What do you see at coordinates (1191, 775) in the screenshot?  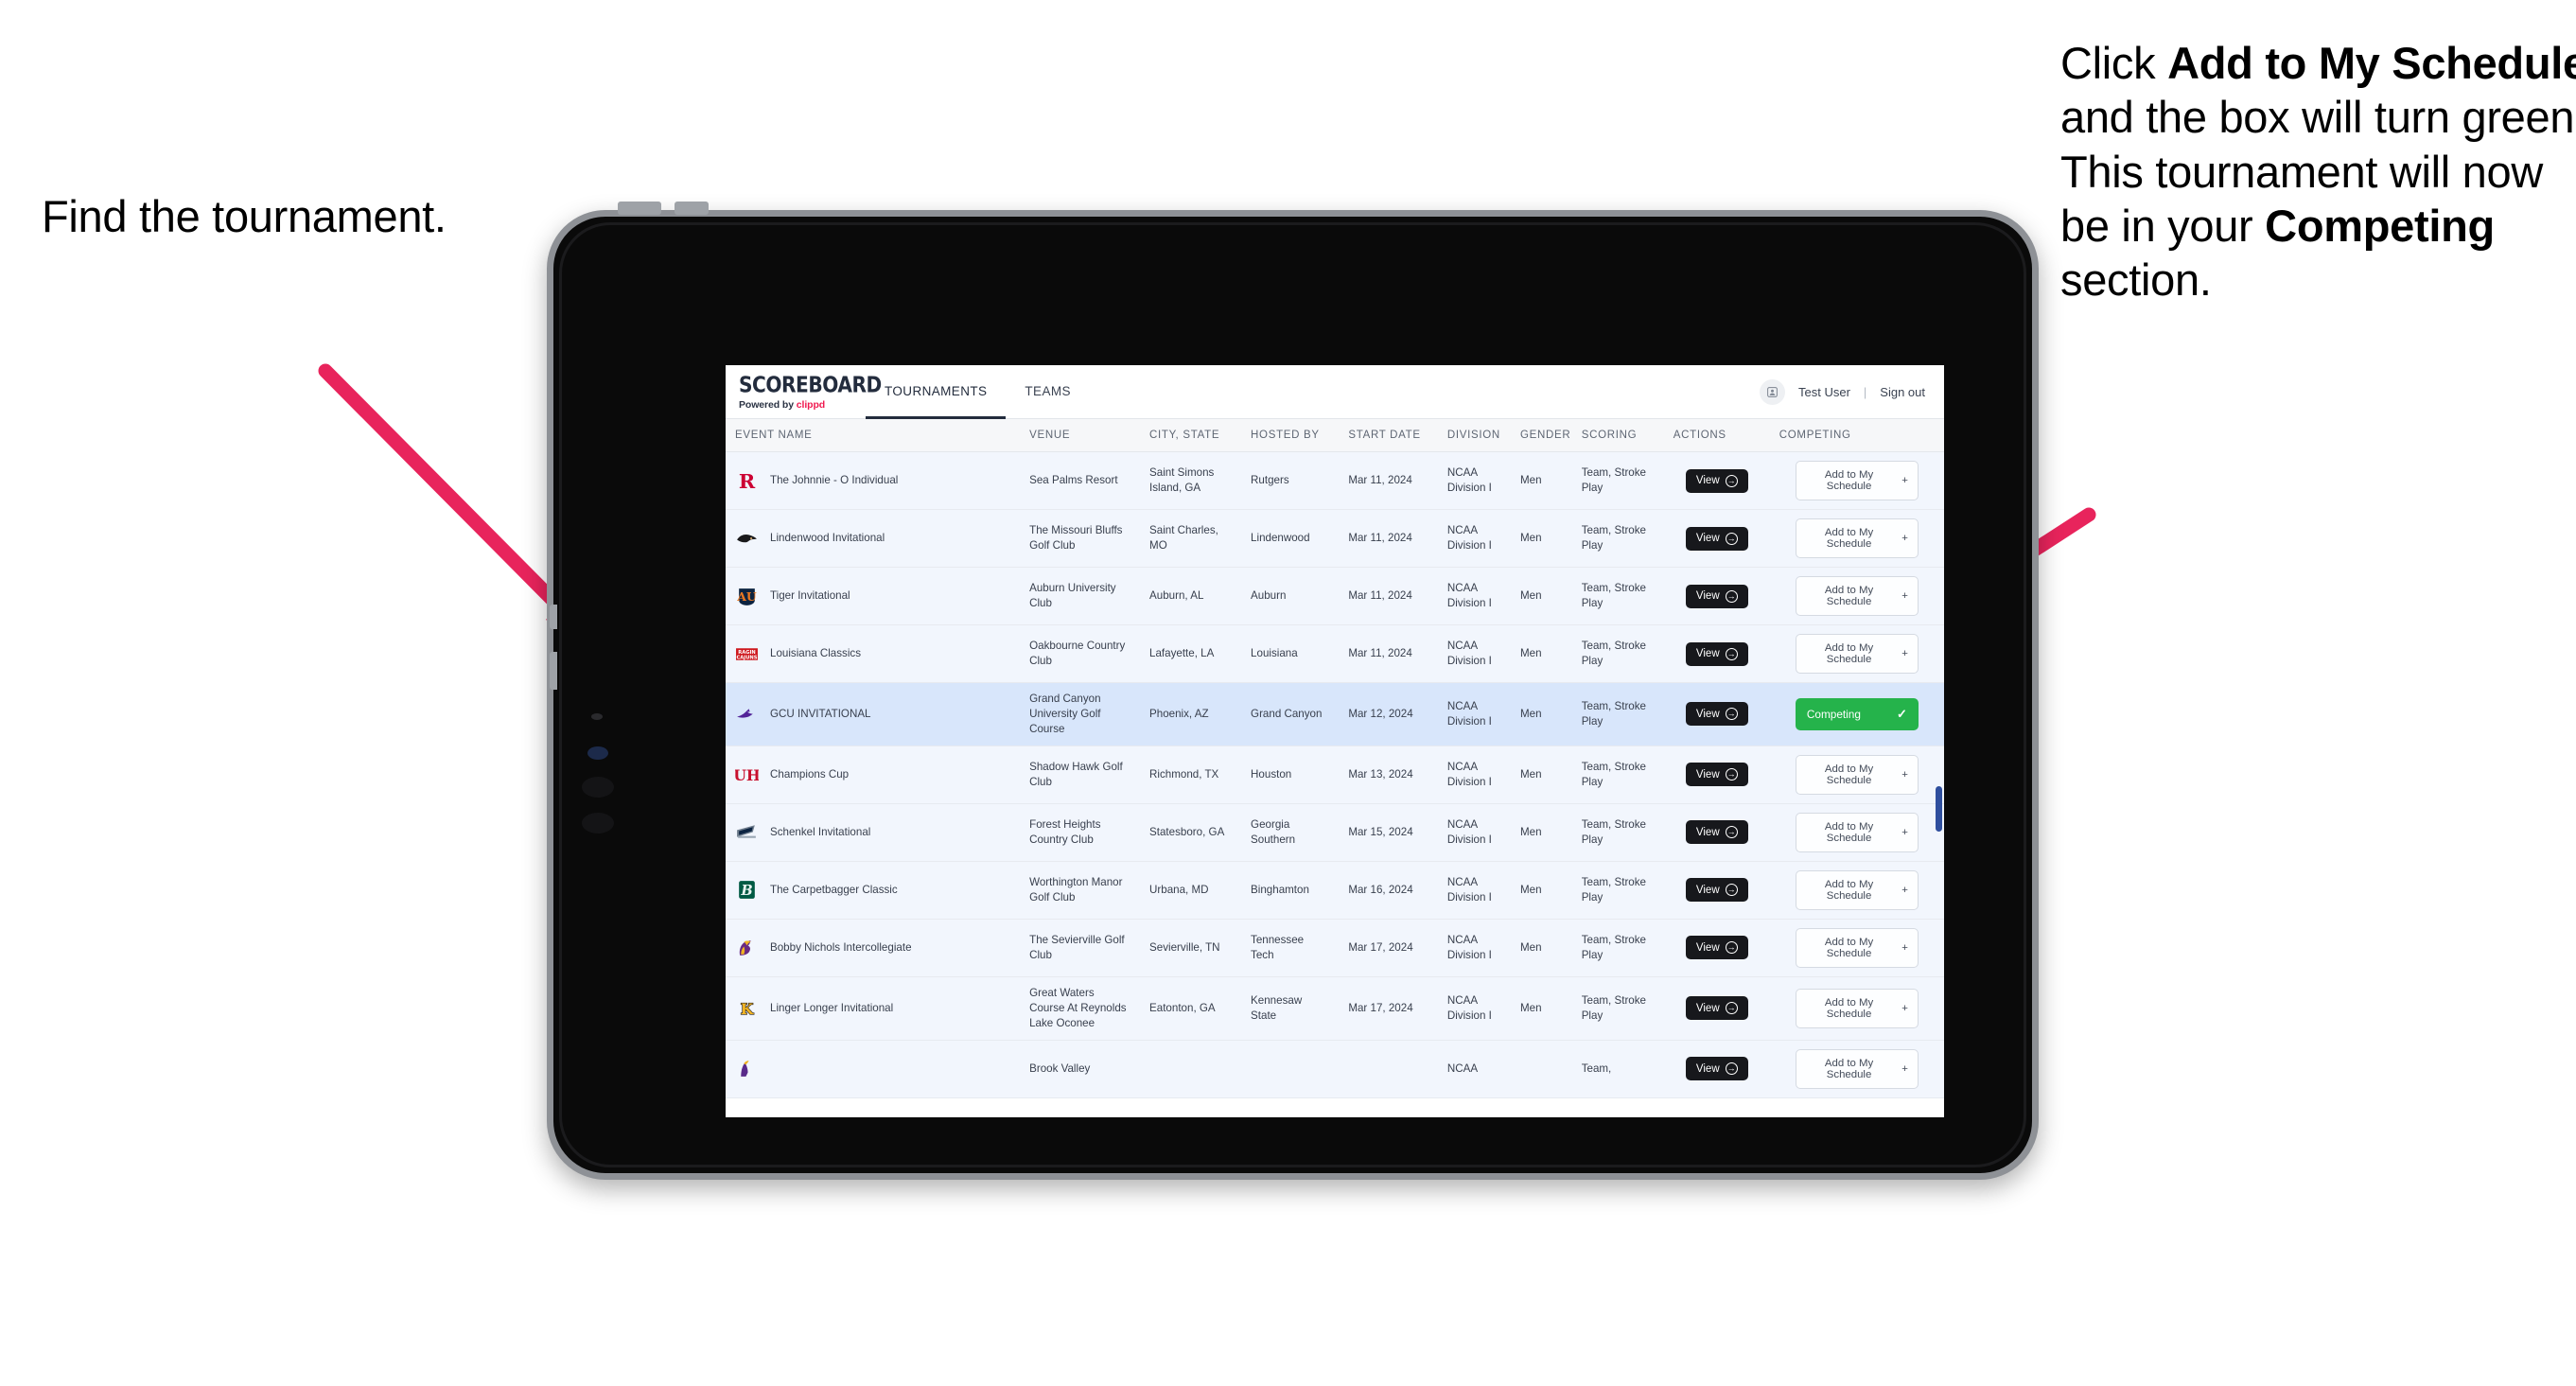 I see `cell-city-state: Richmond, TX` at bounding box center [1191, 775].